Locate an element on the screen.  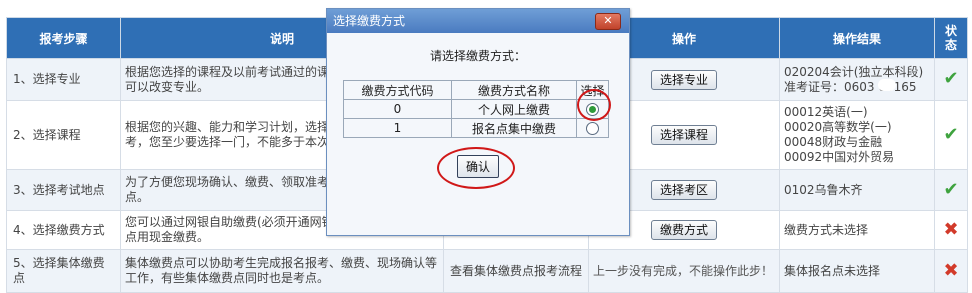
result-line: 缴费方式未选择 is located at coordinates (826, 229).